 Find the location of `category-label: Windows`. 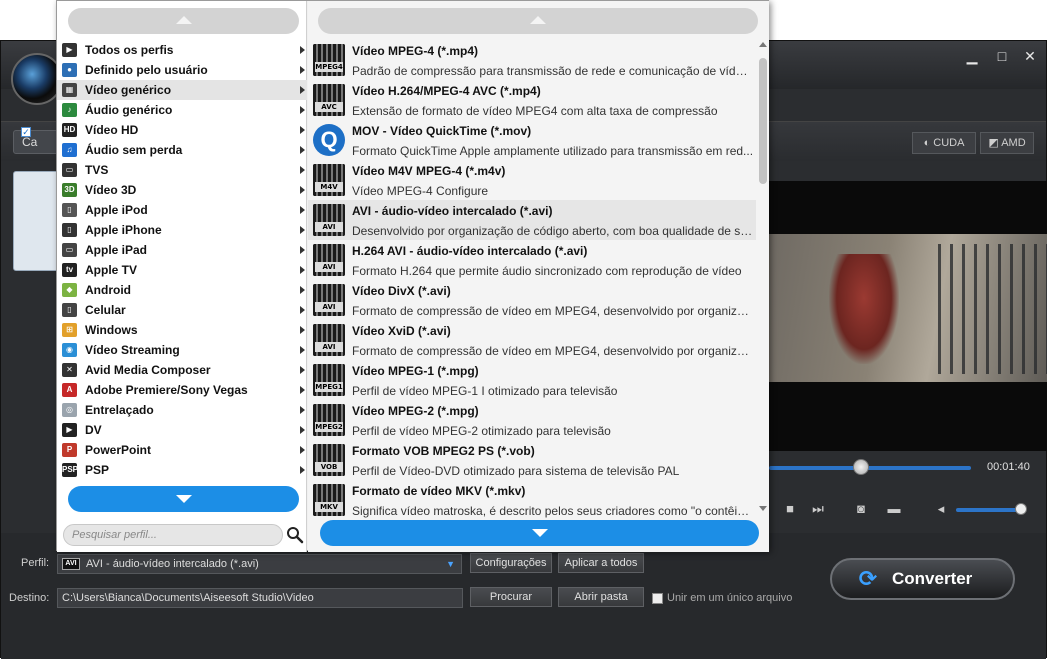

category-label: Windows is located at coordinates (111, 330).